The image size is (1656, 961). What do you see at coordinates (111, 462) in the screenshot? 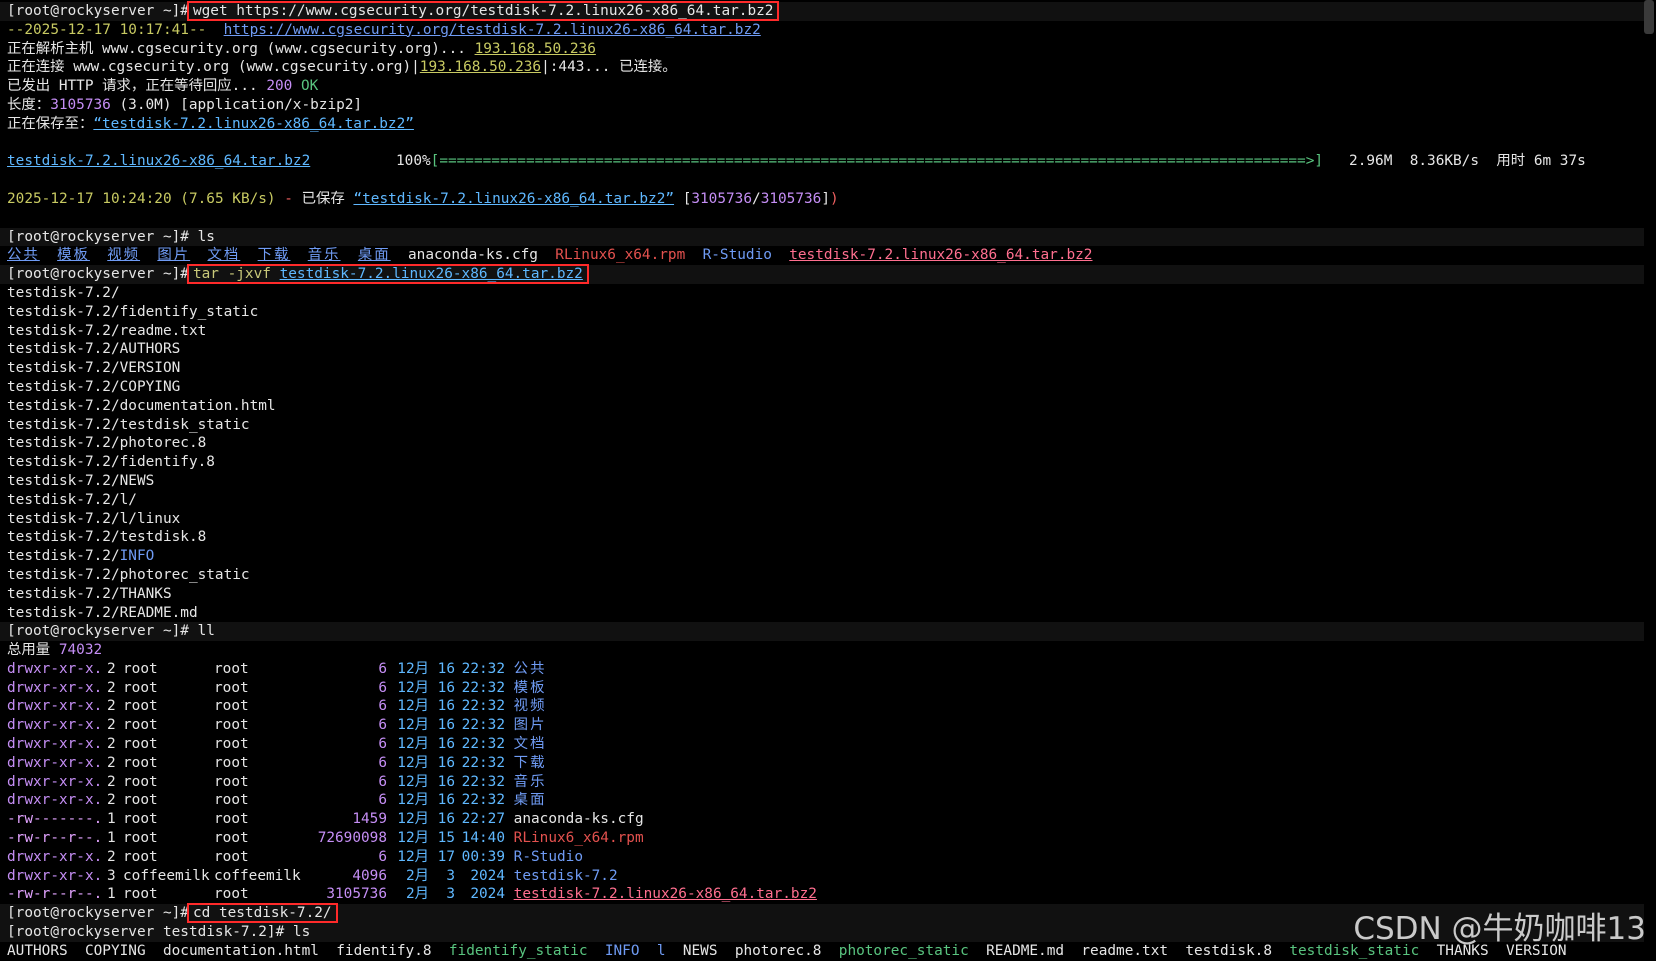
I see `tar-file-line: testdisk-7.2/fidentify.8` at bounding box center [111, 462].